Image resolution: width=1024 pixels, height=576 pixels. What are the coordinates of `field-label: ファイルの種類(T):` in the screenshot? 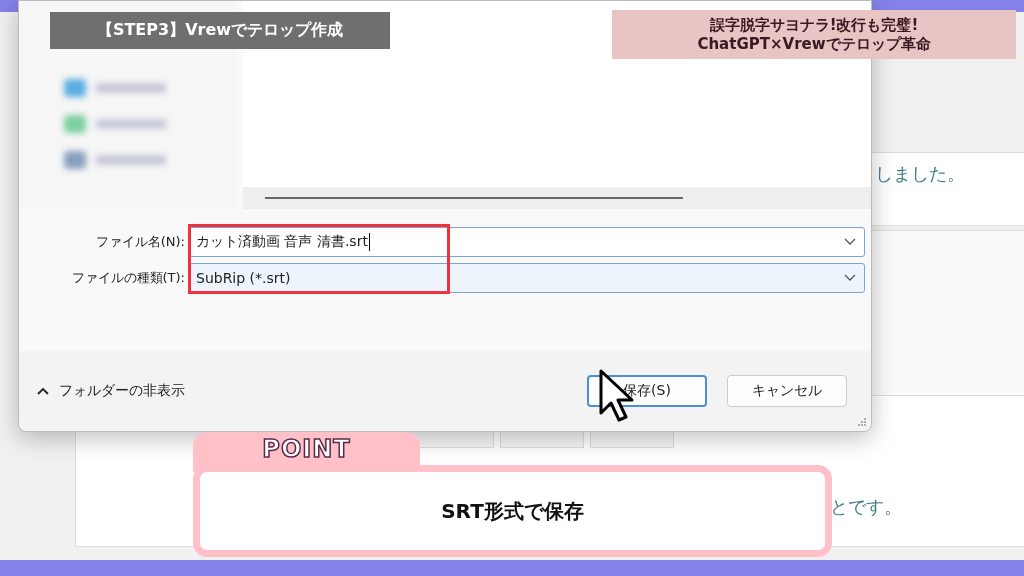 It's located at (127, 278).